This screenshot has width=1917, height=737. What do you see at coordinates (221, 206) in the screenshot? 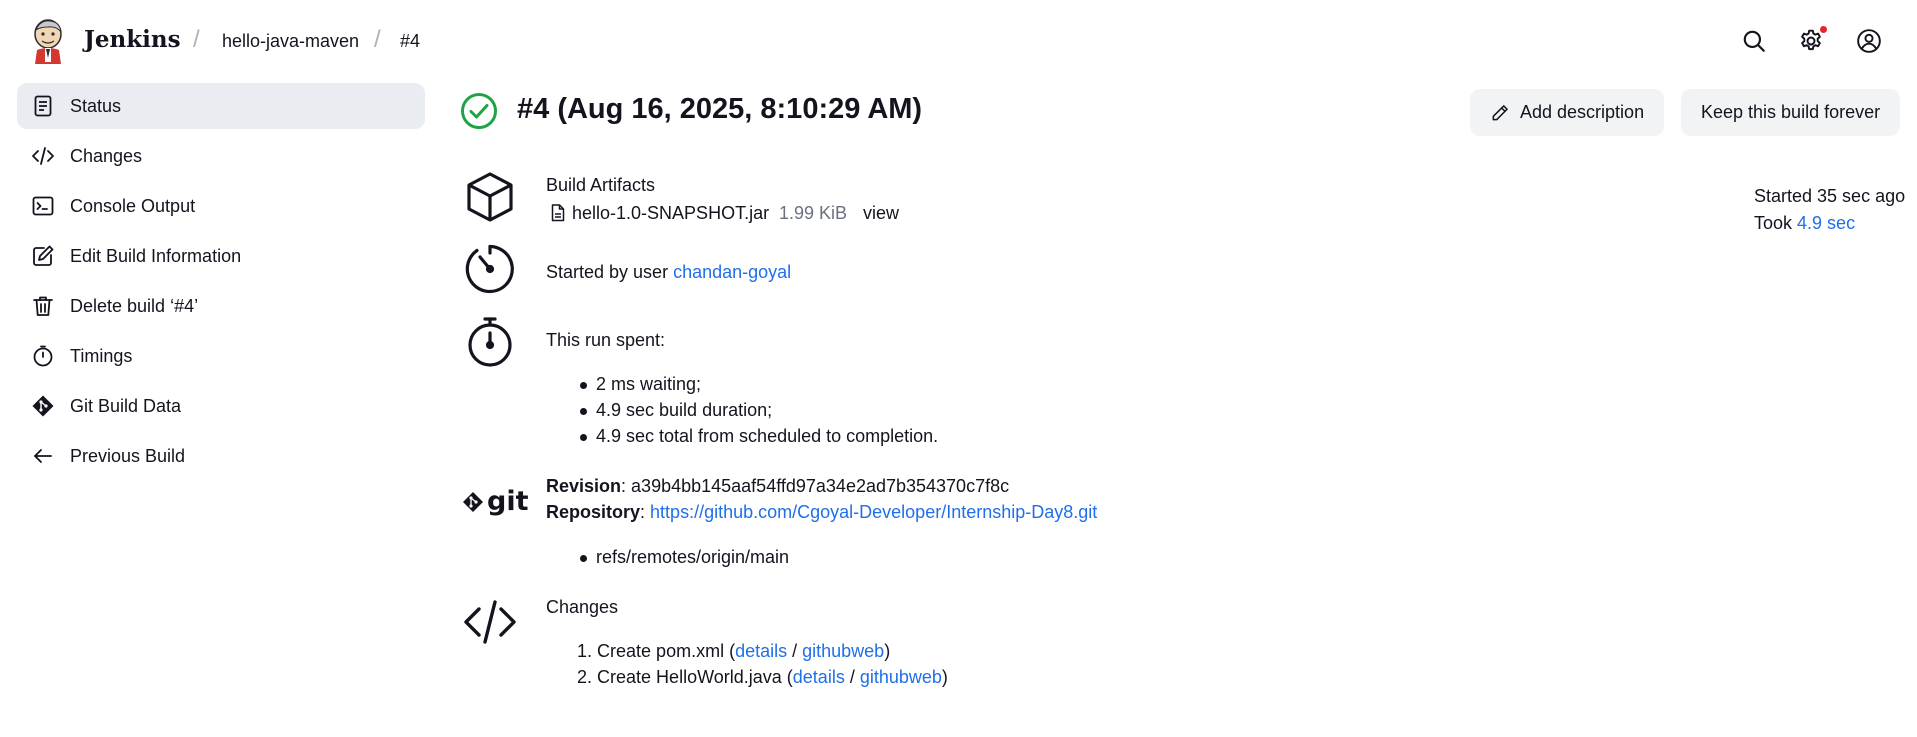
I see `sidebar-item-console-output: Console Output` at bounding box center [221, 206].